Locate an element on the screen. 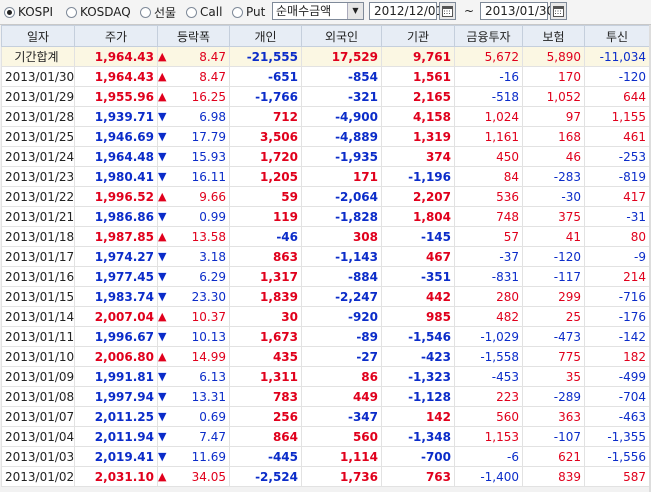  insurance-cell: -30 is located at coordinates (553, 196).